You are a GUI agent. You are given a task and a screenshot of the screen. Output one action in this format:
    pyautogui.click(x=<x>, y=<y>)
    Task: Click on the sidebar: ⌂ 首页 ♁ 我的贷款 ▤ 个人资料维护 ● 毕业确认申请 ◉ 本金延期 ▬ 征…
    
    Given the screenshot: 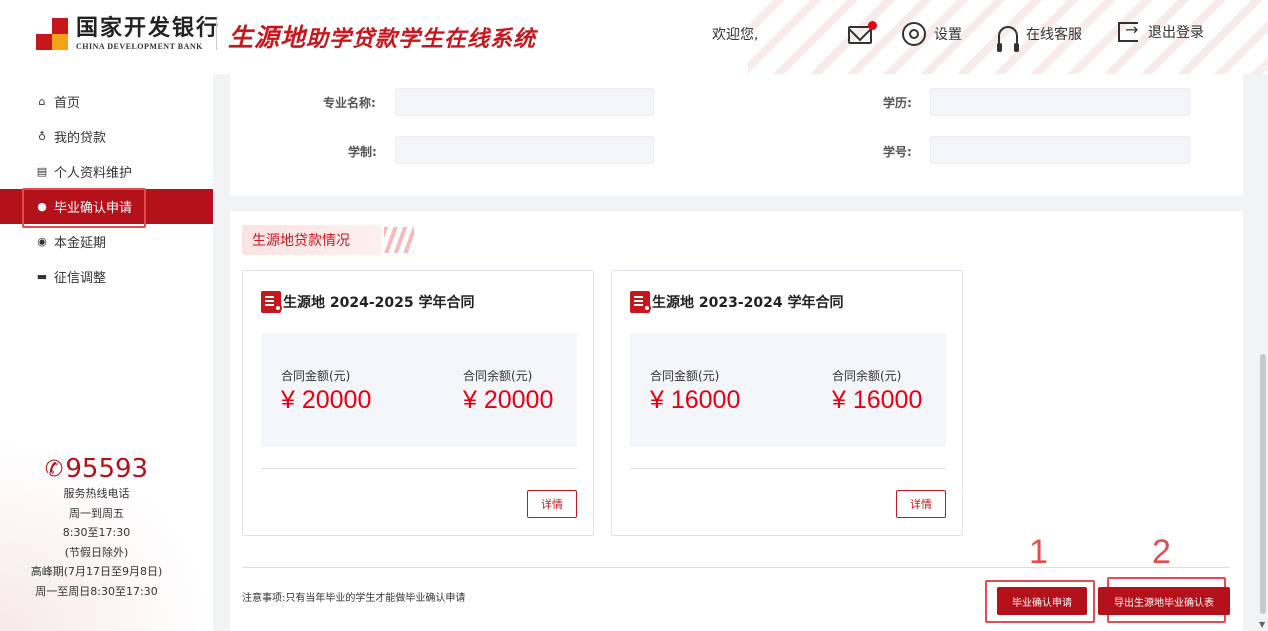 What is the action you would take?
    pyautogui.click(x=106, y=352)
    